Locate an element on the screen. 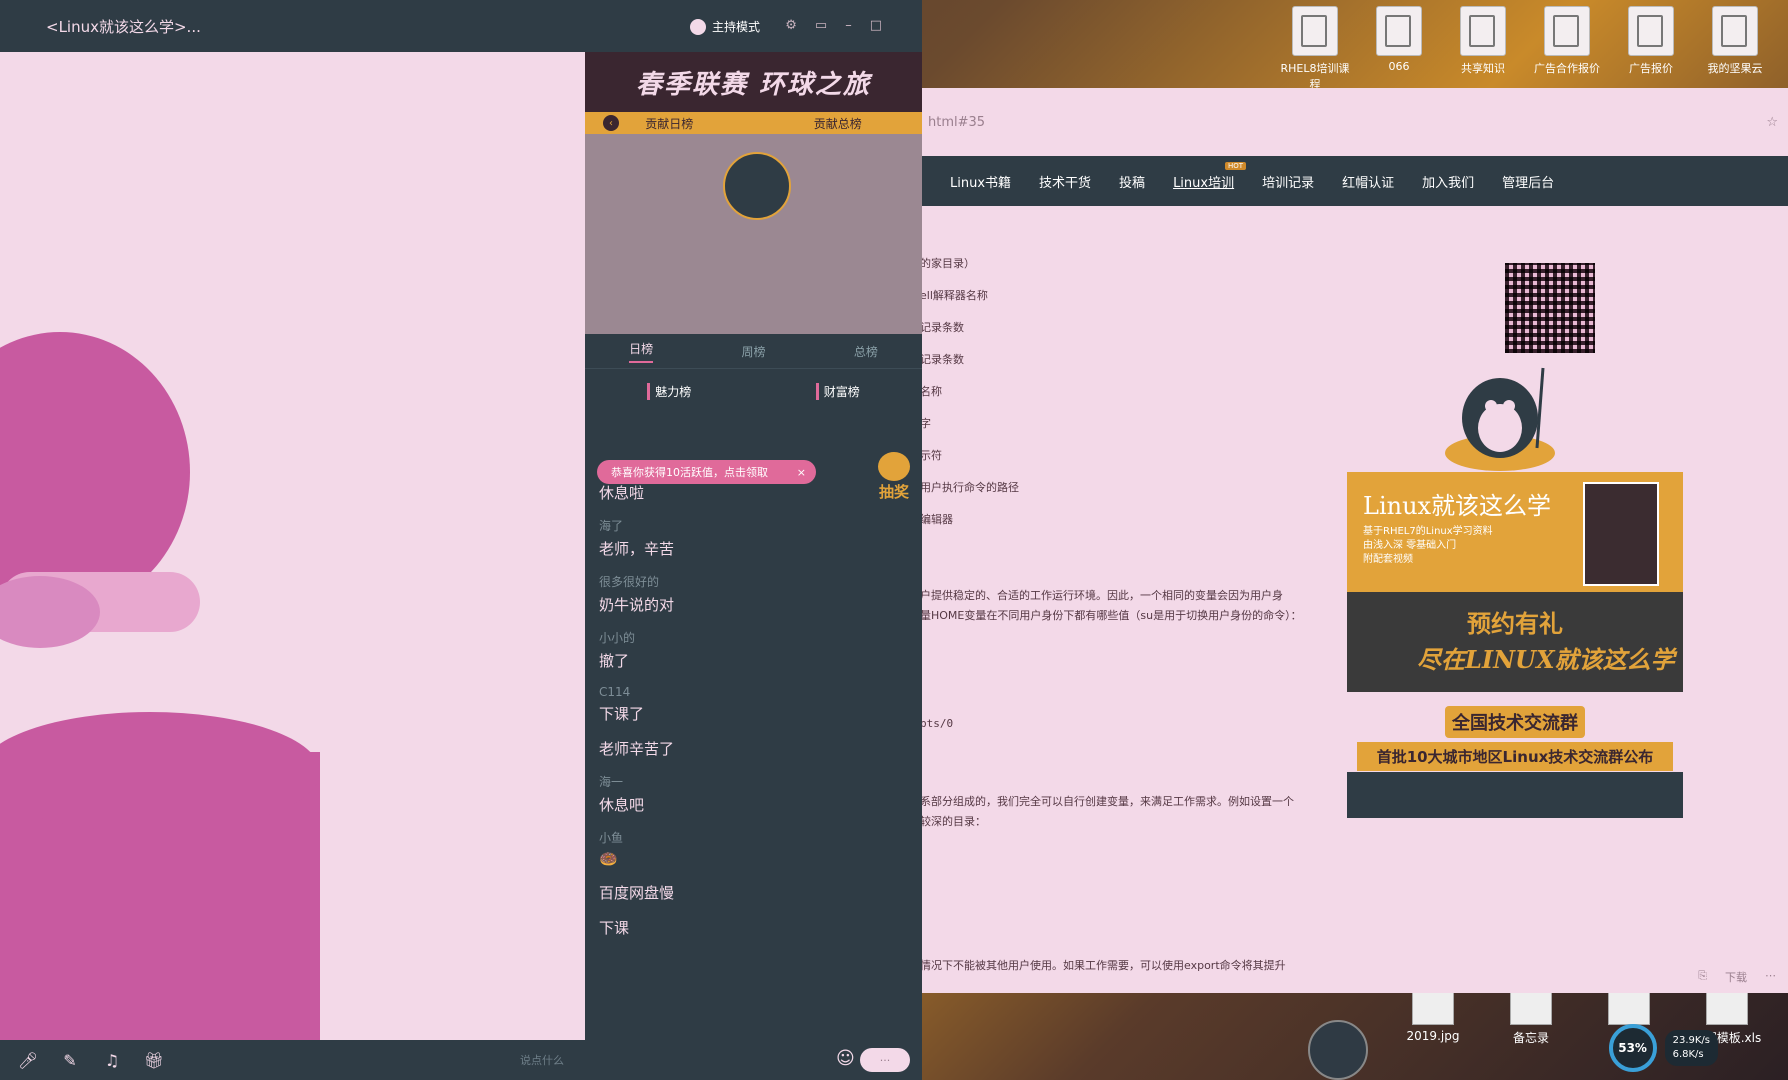  community-title: 全国技术交流群 is located at coordinates (1515, 722).